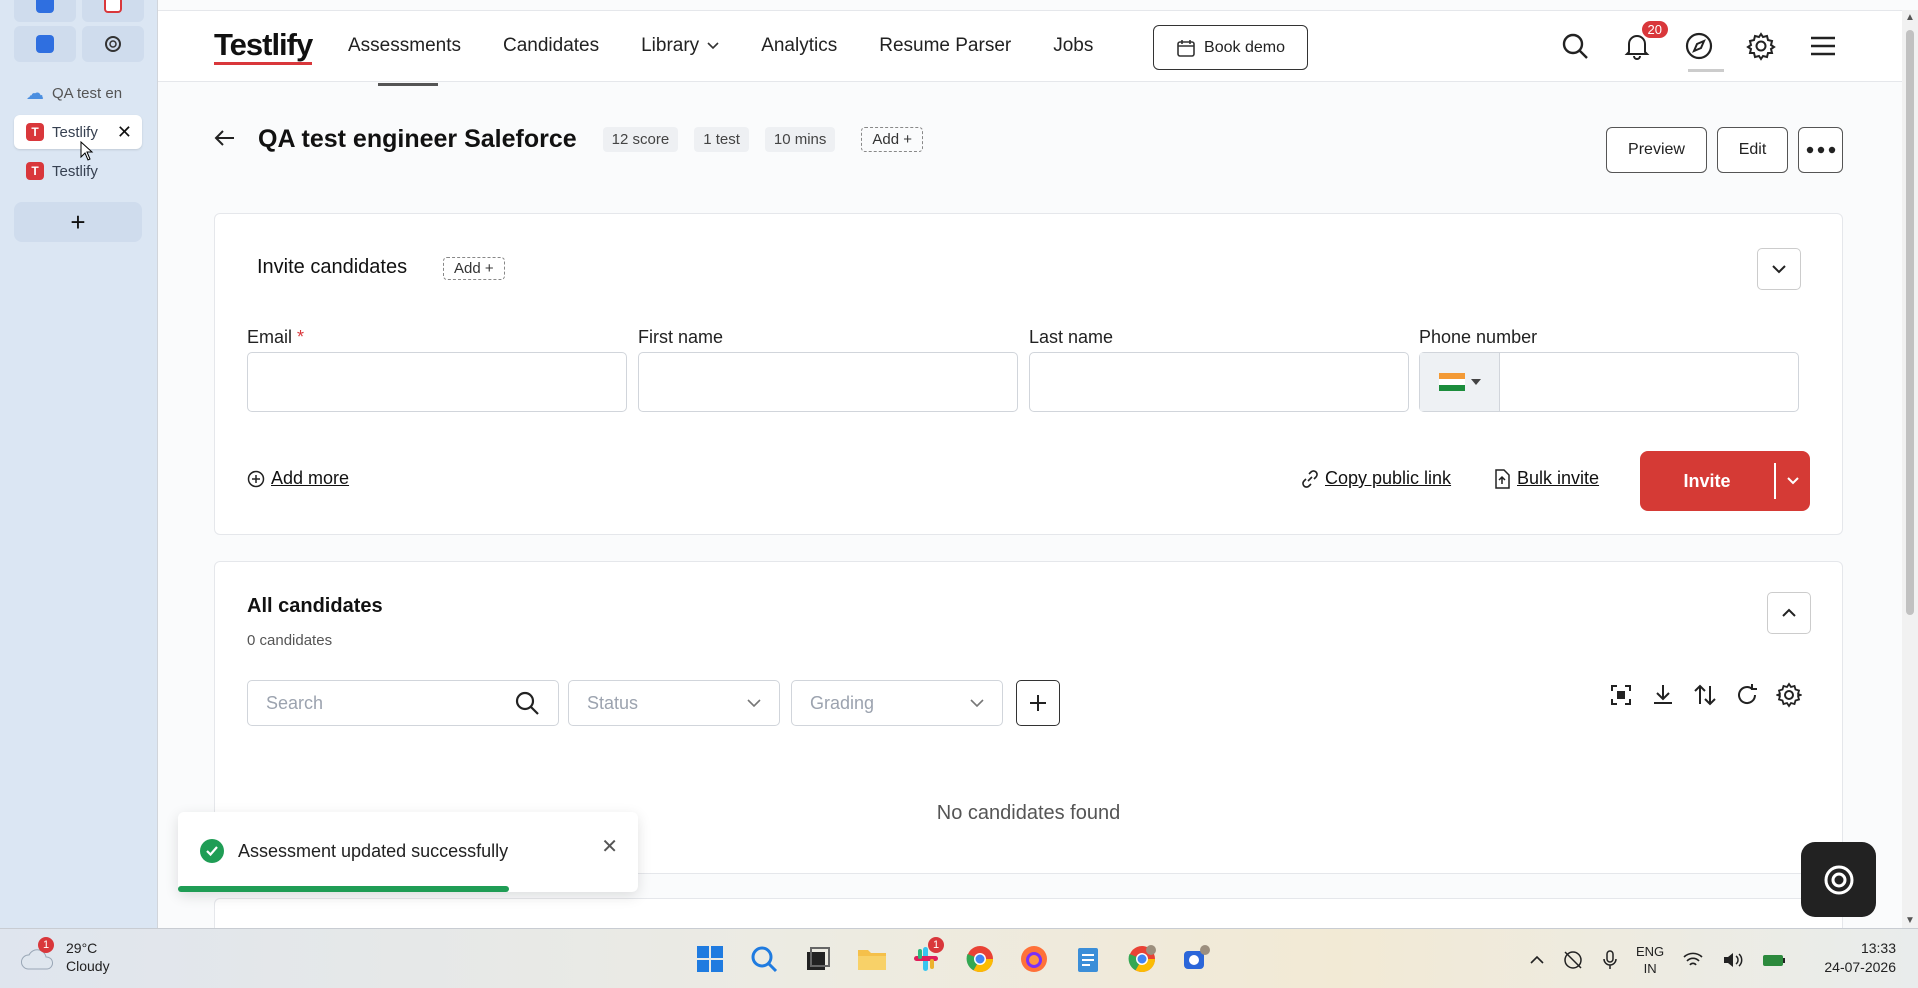 Image resolution: width=1918 pixels, height=988 pixels. Describe the element at coordinates (613, 702) in the screenshot. I see `status-placeholder: Status` at that location.